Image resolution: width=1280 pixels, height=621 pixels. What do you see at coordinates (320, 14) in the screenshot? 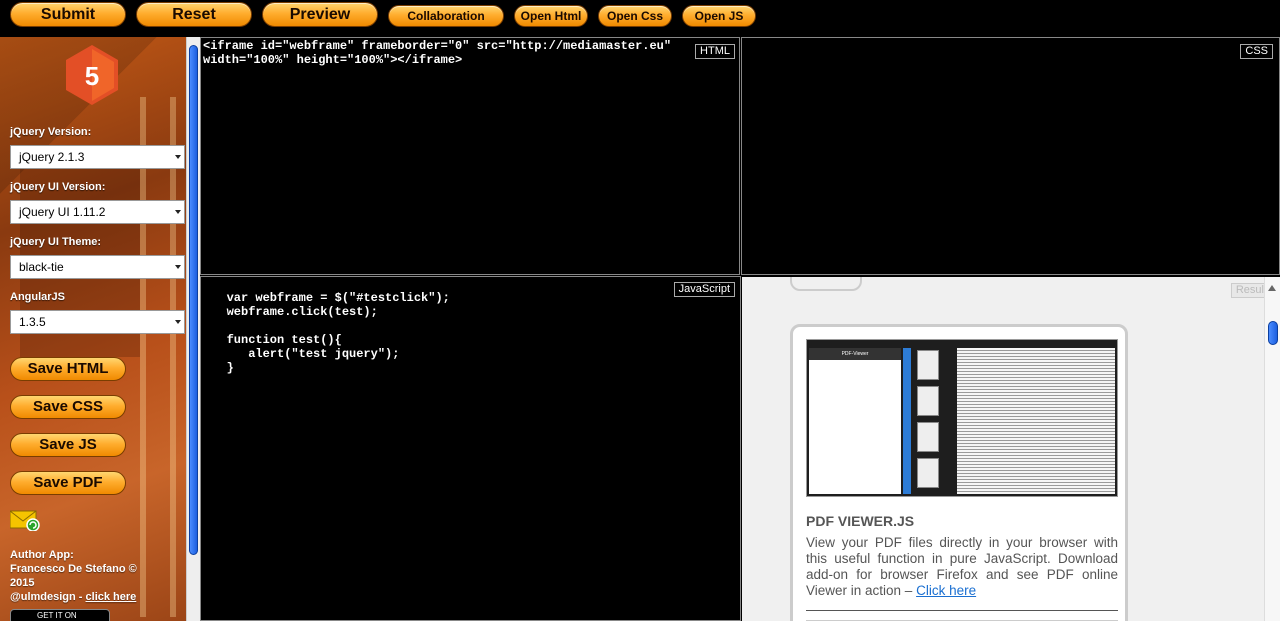
I see `preview-button: Preview` at bounding box center [320, 14].